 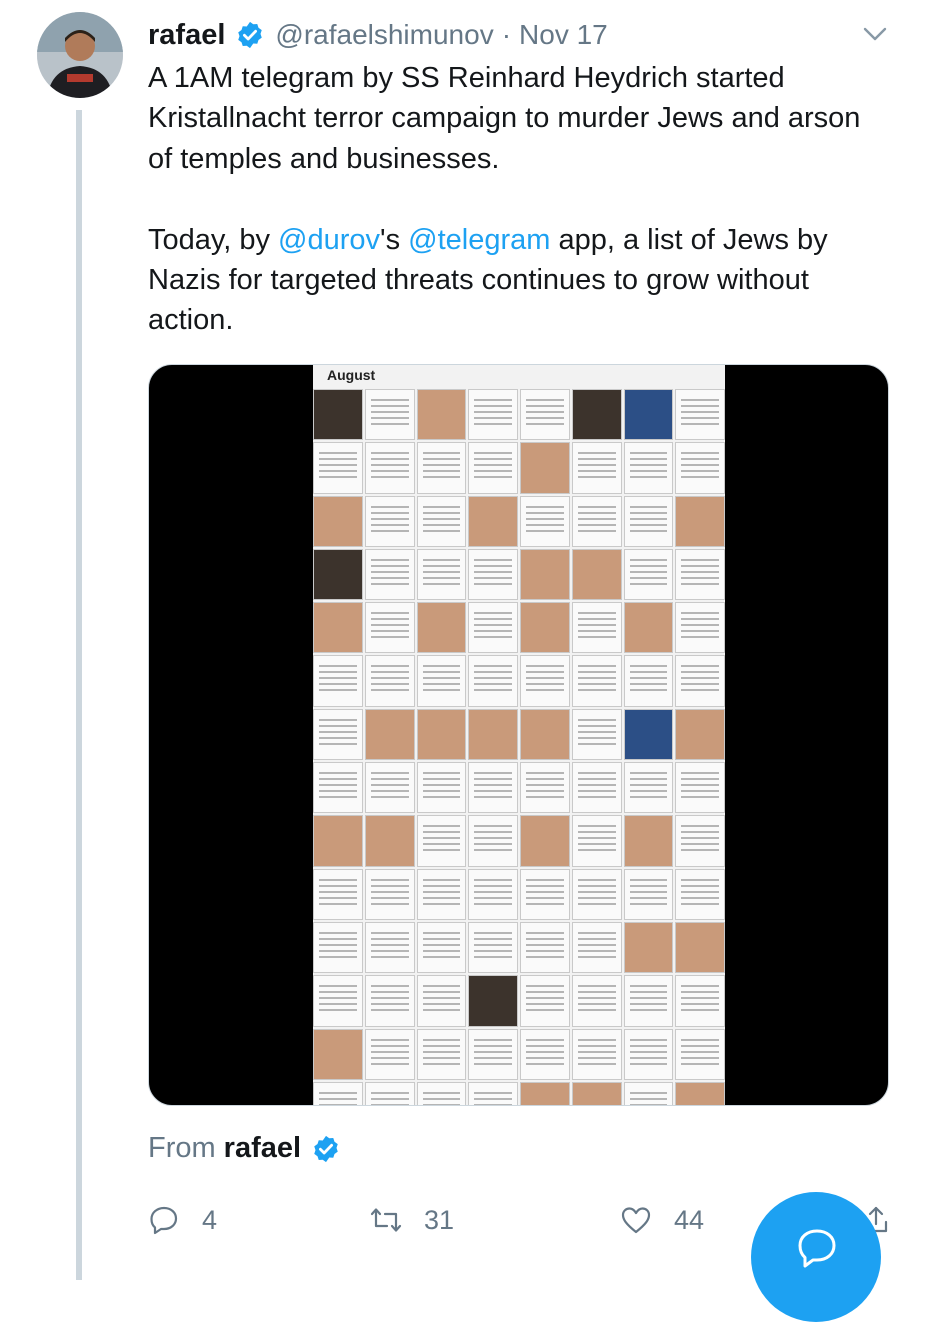 I want to click on compose-reply-button, so click(x=816, y=1257).